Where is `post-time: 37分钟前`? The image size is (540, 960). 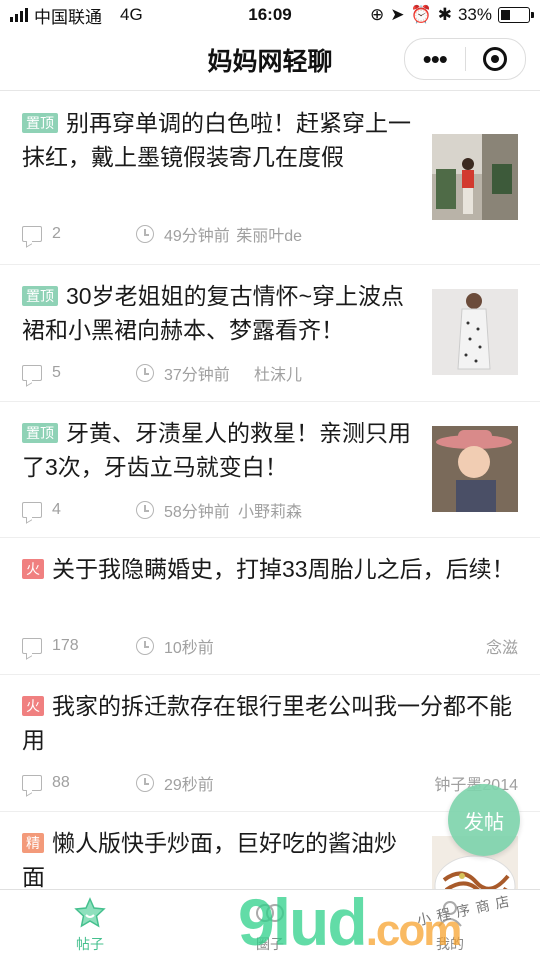
post-time: 37分钟前 is located at coordinates (197, 375).